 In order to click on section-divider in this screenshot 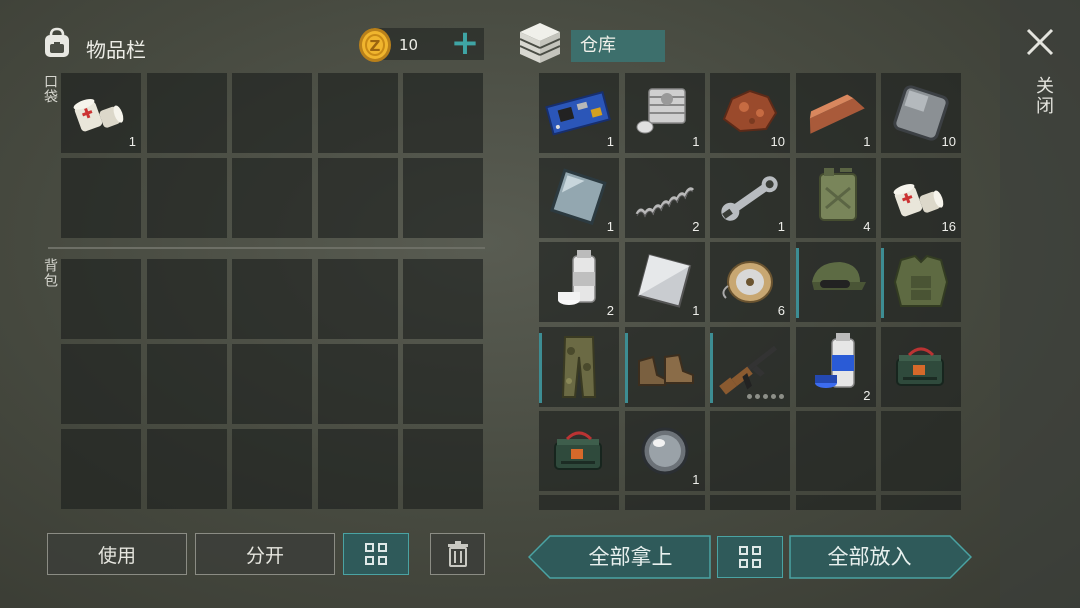, I will do `click(266, 248)`.